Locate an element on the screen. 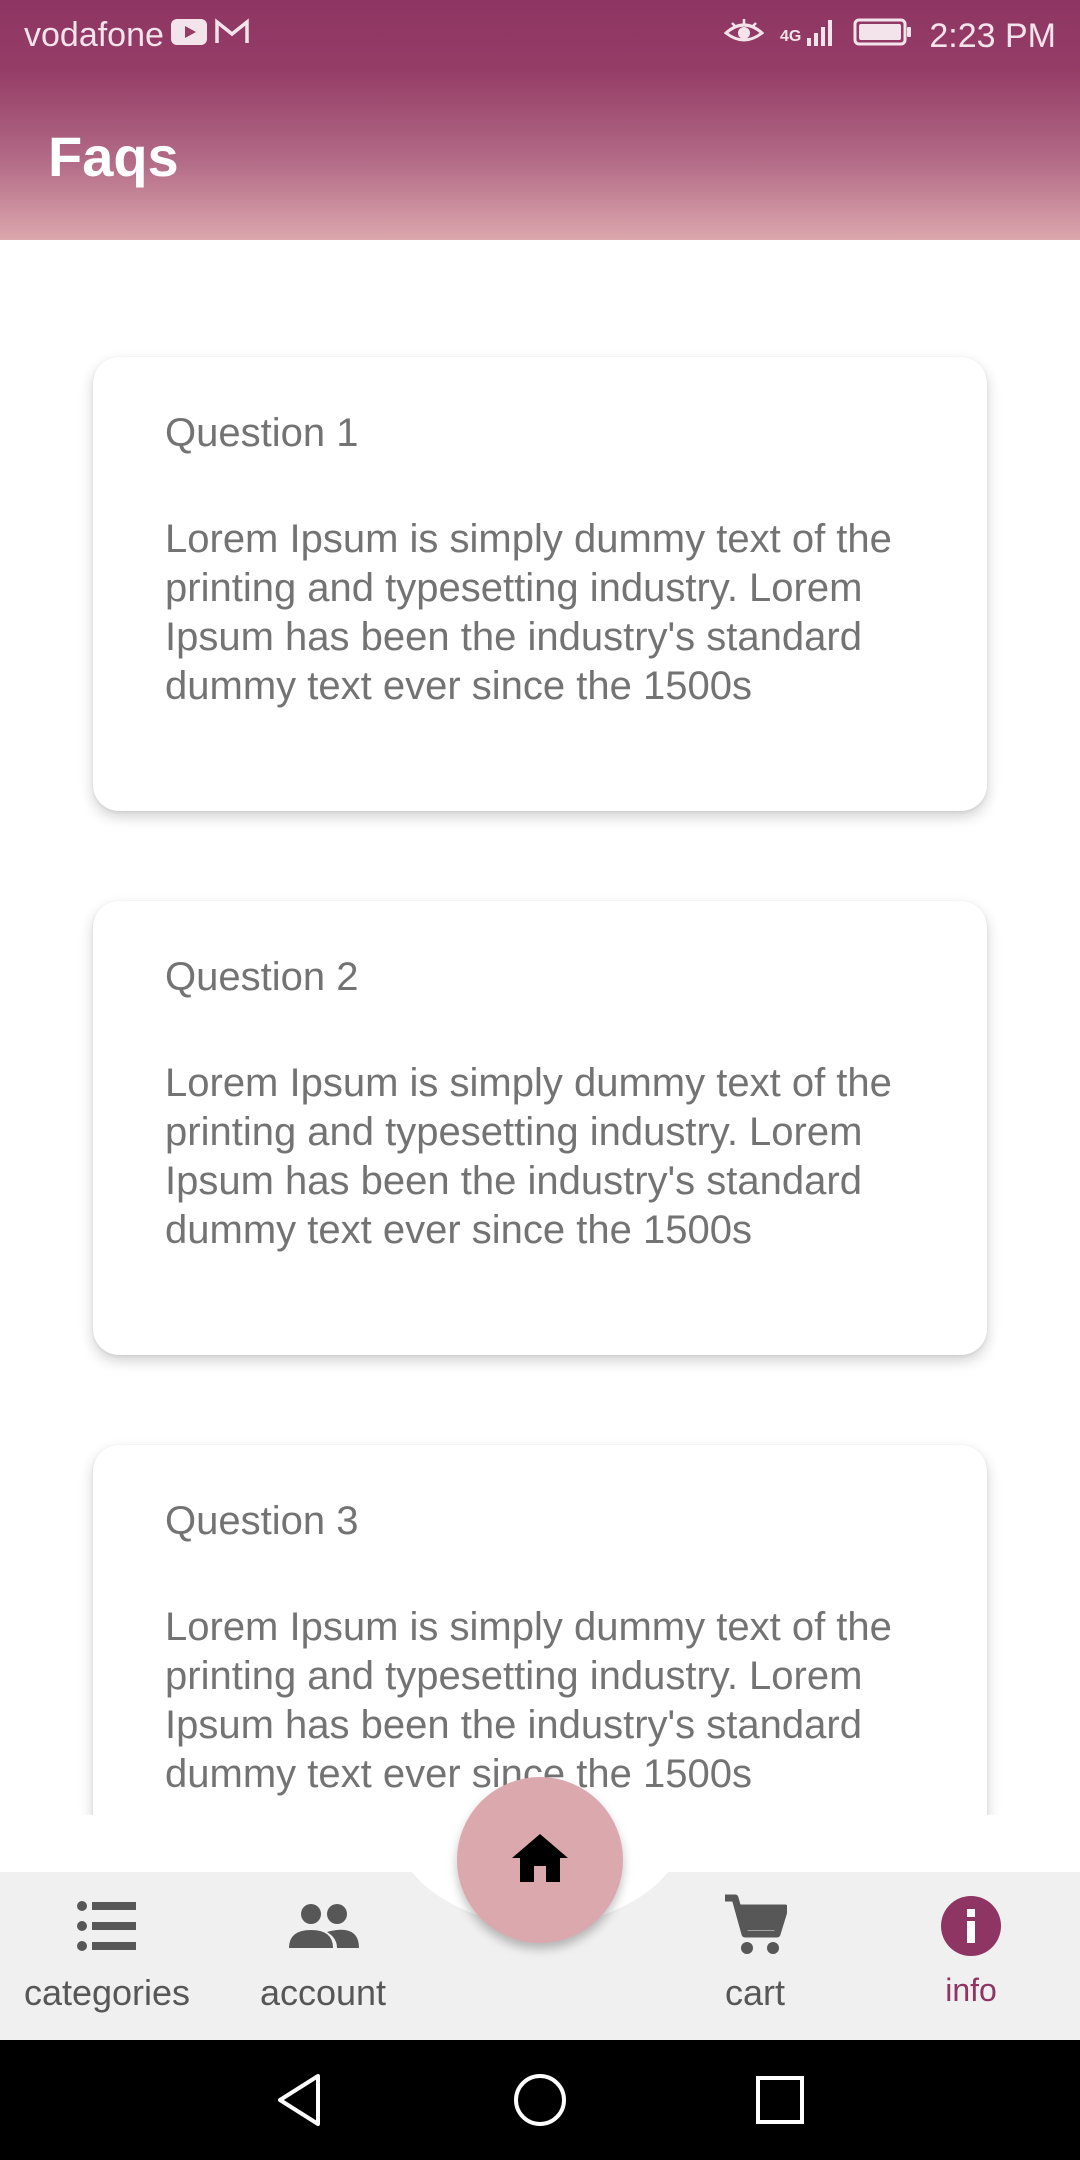  faq-question: Question 2 is located at coordinates (262, 977).